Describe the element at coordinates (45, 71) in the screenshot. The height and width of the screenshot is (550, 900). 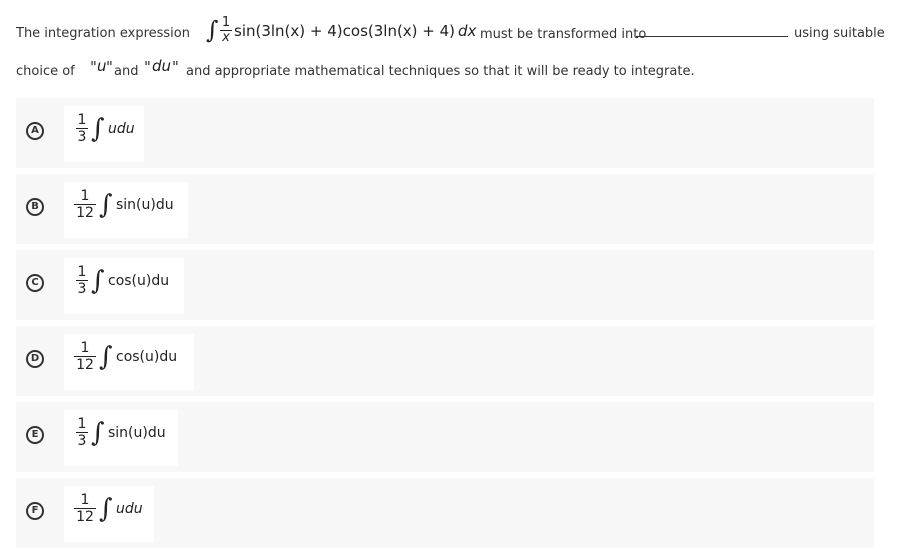
I see `line2-start: choice of` at that location.